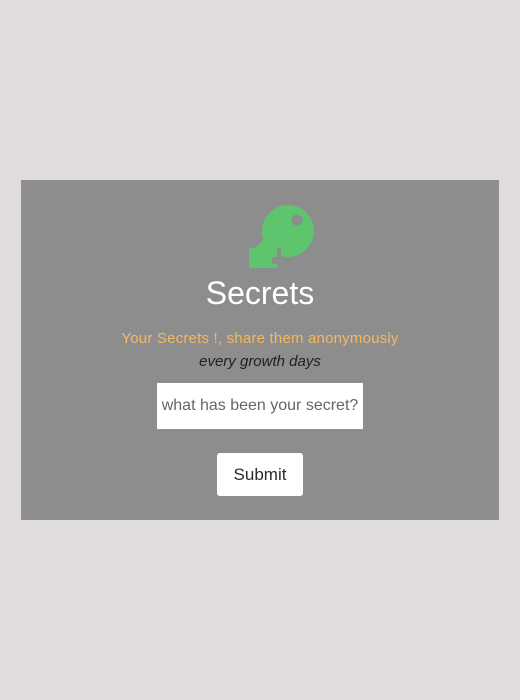 The width and height of the screenshot is (520, 700). Describe the element at coordinates (281, 236) in the screenshot. I see `key-icon` at that location.